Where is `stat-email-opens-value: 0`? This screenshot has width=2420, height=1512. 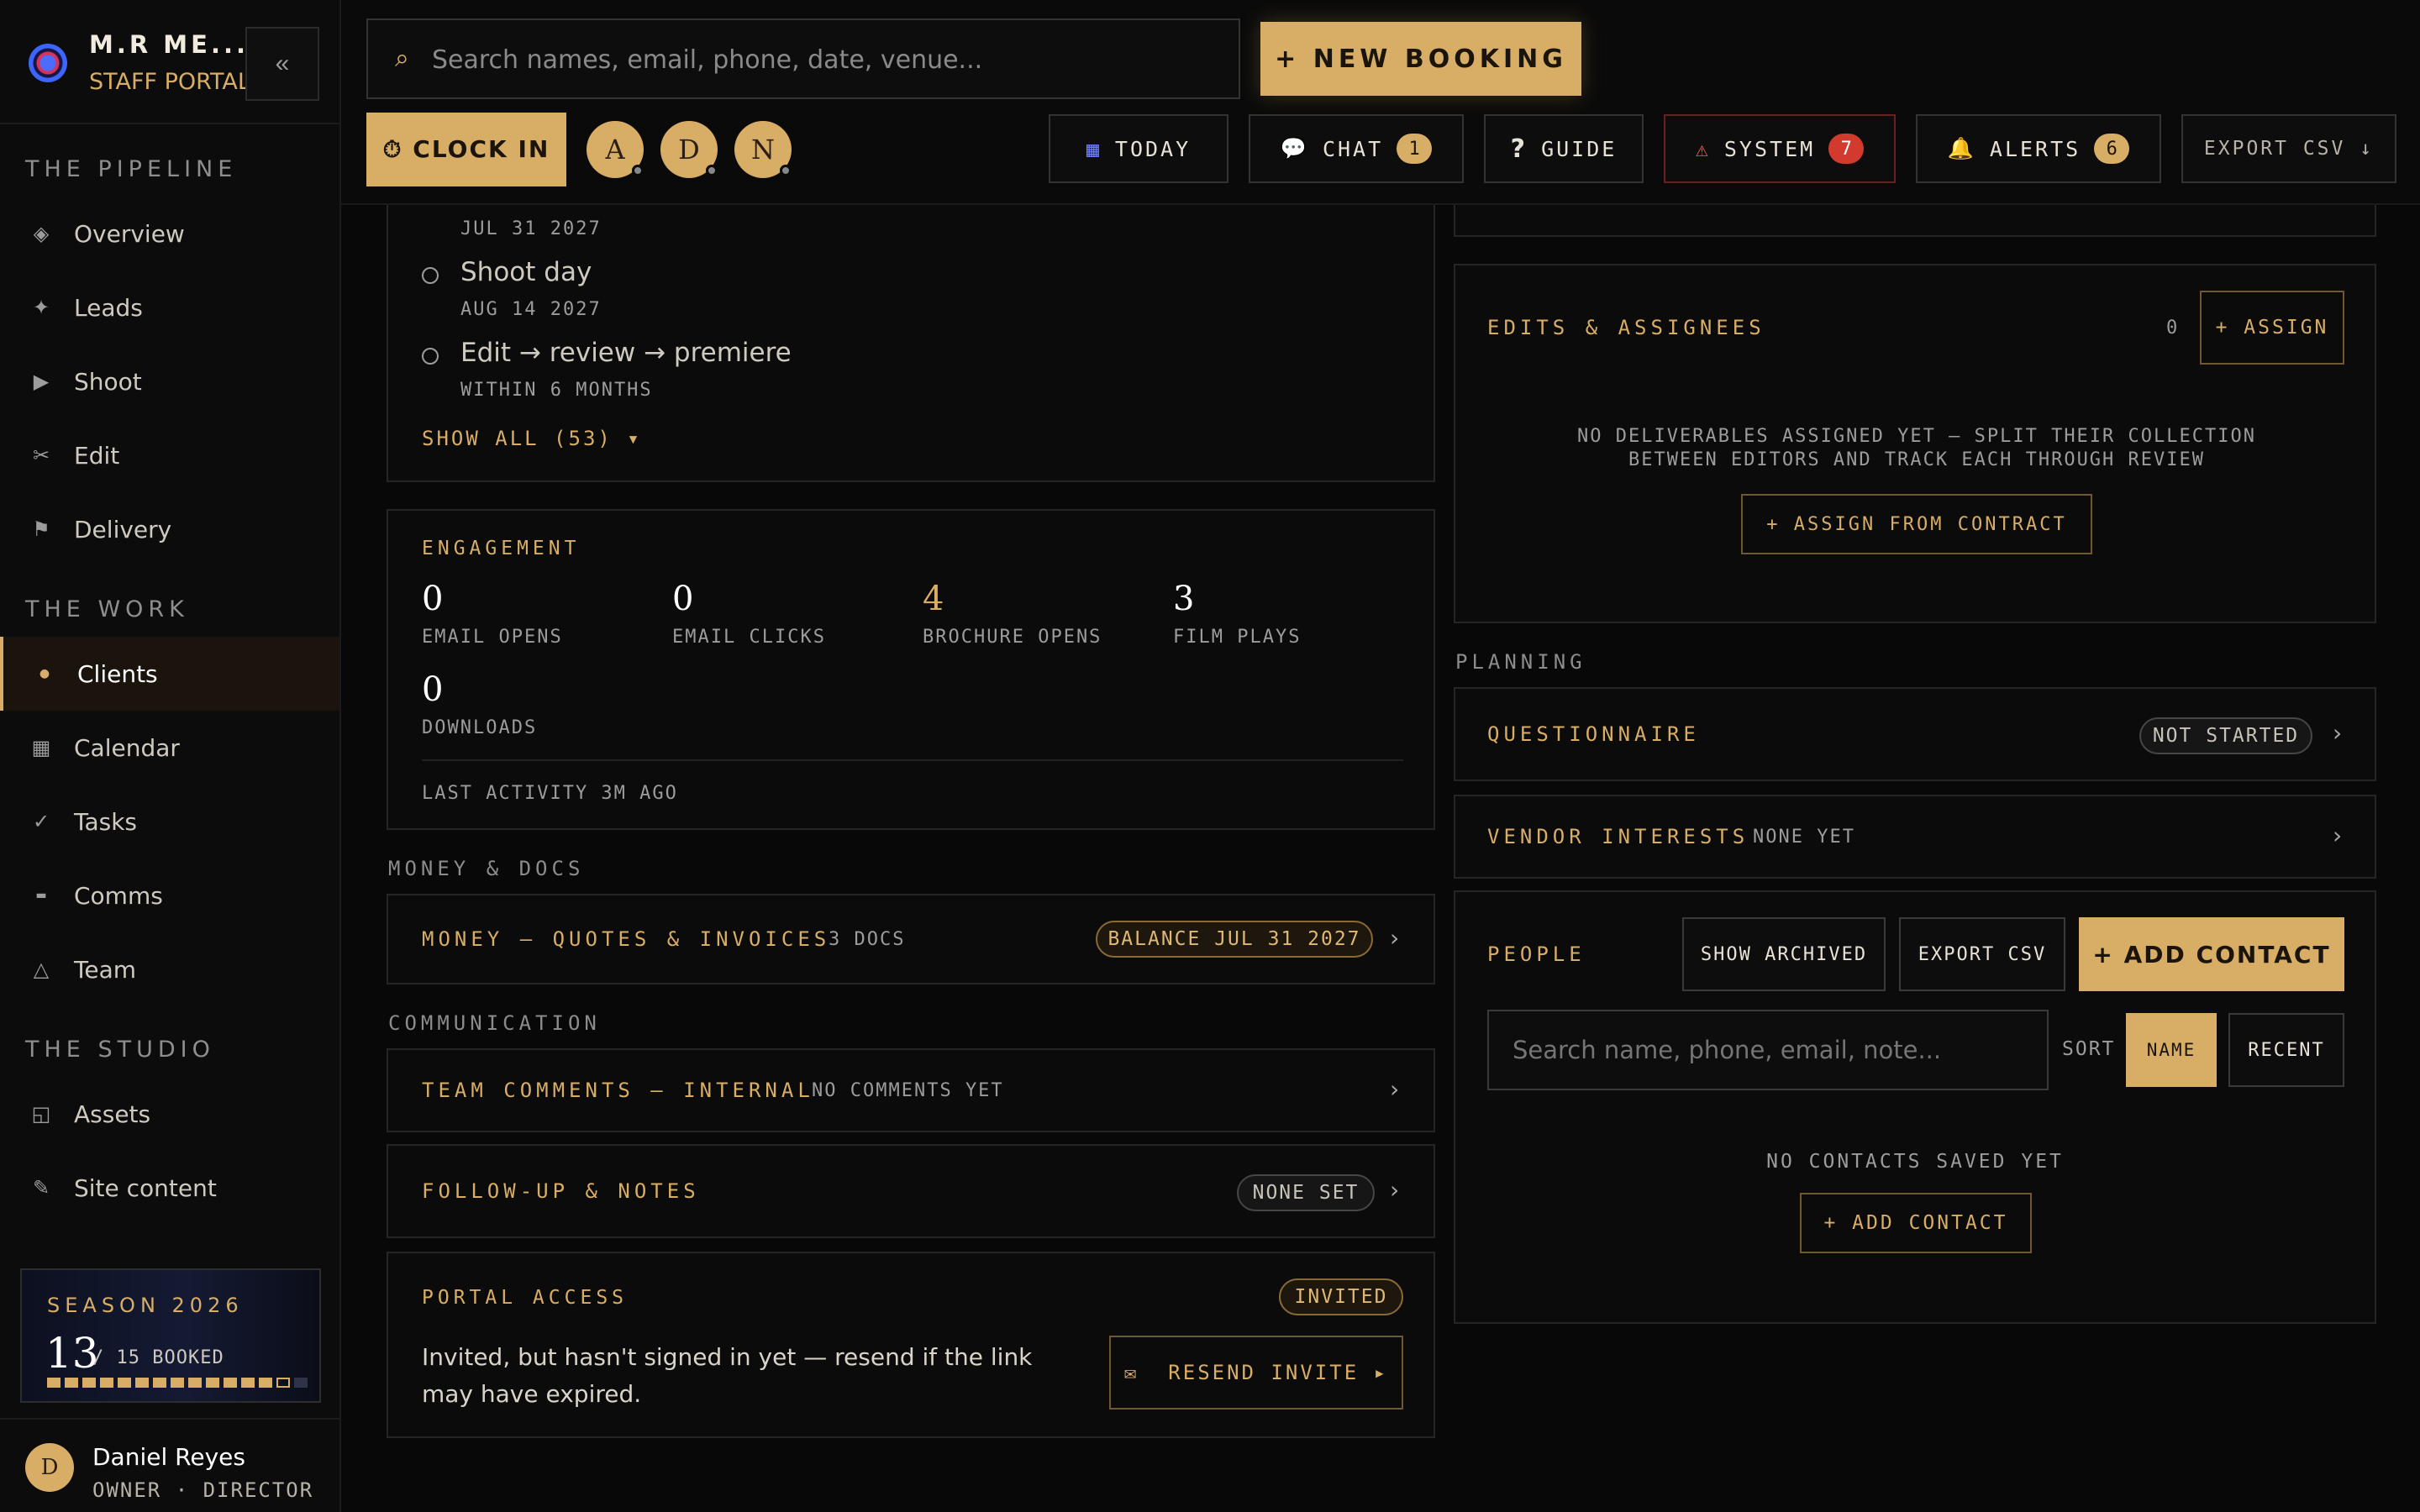
stat-email-opens-value: 0 is located at coordinates (433, 599).